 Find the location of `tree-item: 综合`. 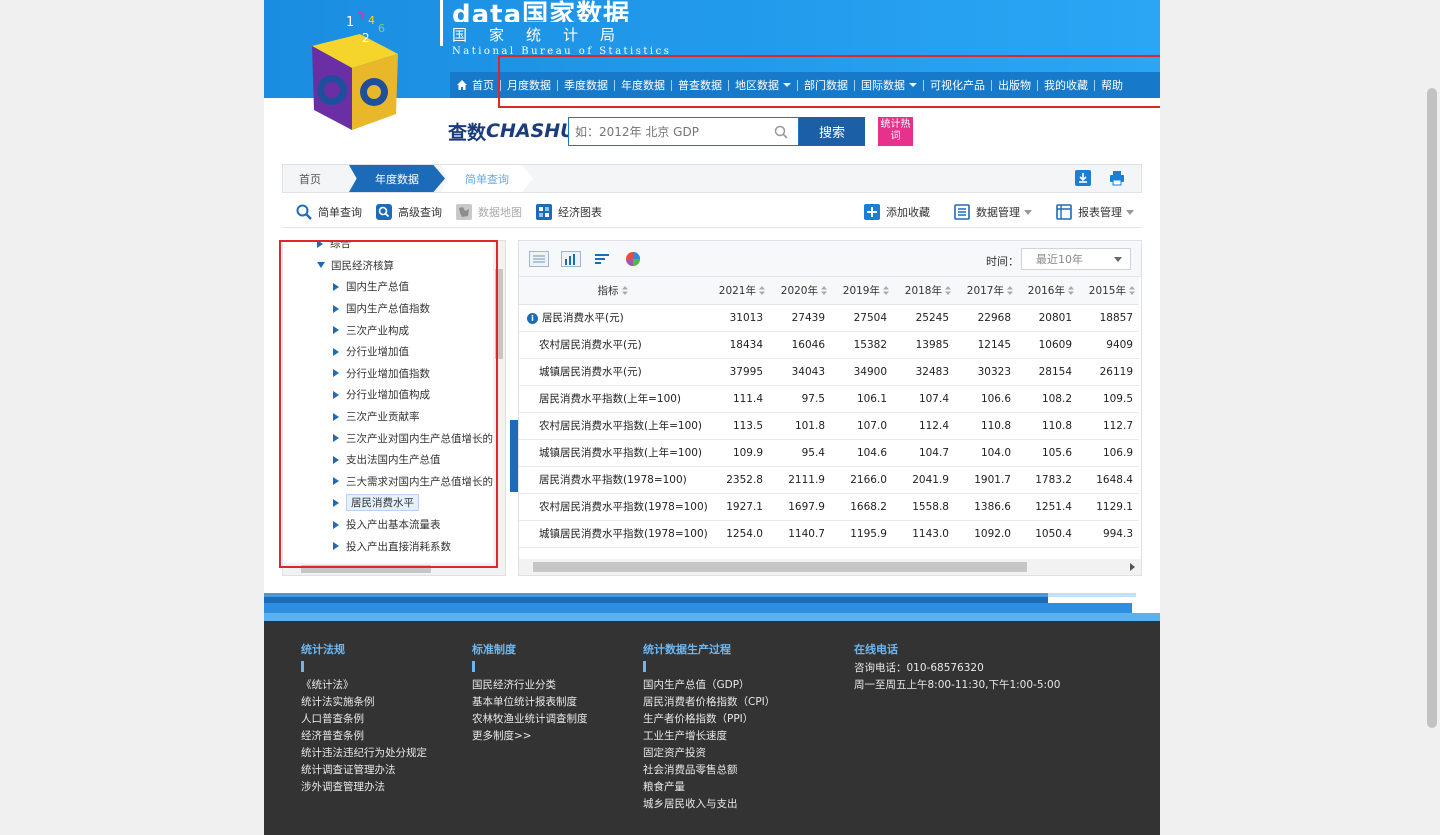

tree-item: 综合 is located at coordinates (391, 248).